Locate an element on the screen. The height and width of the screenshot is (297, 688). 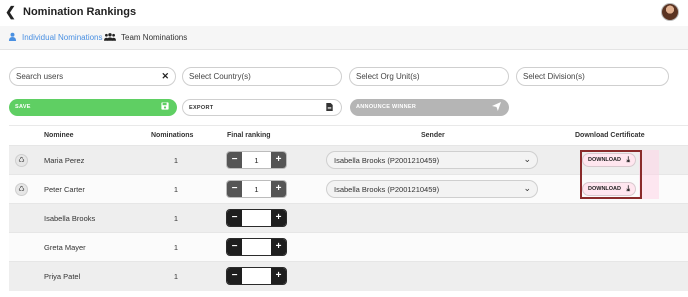
tab-label: Individual Nominations is located at coordinates (62, 37).